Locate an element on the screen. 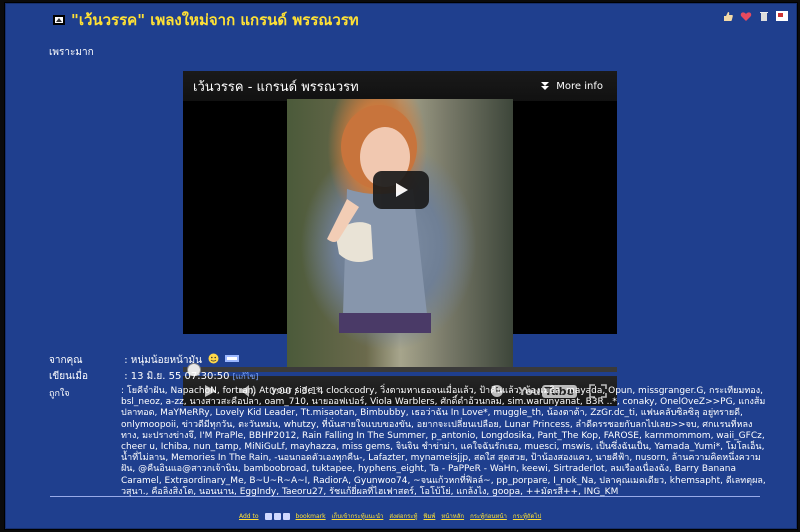 The height and width of the screenshot is (532, 800). post-title-row: "เว้นวรรค" เพลงใหม่จาก แกรนด์ พรรณวรท is located at coordinates (205, 20).